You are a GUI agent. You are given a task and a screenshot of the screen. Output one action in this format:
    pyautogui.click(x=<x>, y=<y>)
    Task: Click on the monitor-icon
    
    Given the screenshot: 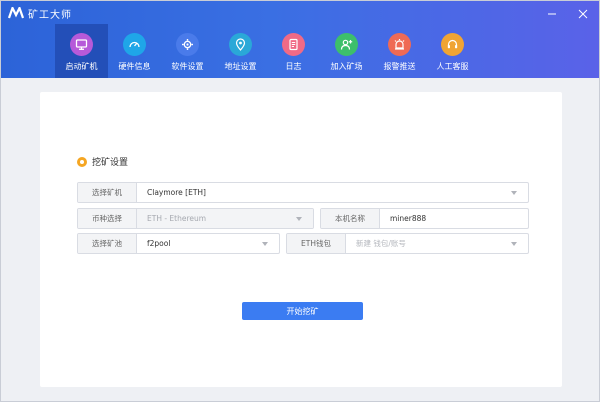 What is the action you would take?
    pyautogui.click(x=81, y=44)
    